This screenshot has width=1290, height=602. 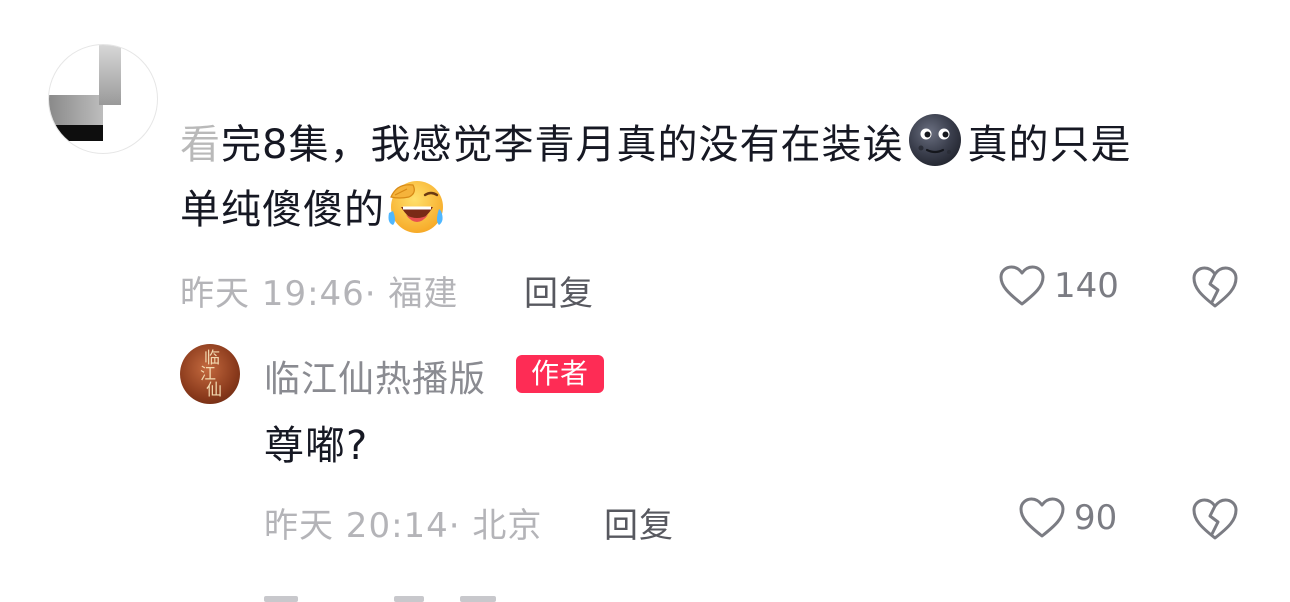 What do you see at coordinates (1086, 286) in the screenshot?
I see `like-count: 140` at bounding box center [1086, 286].